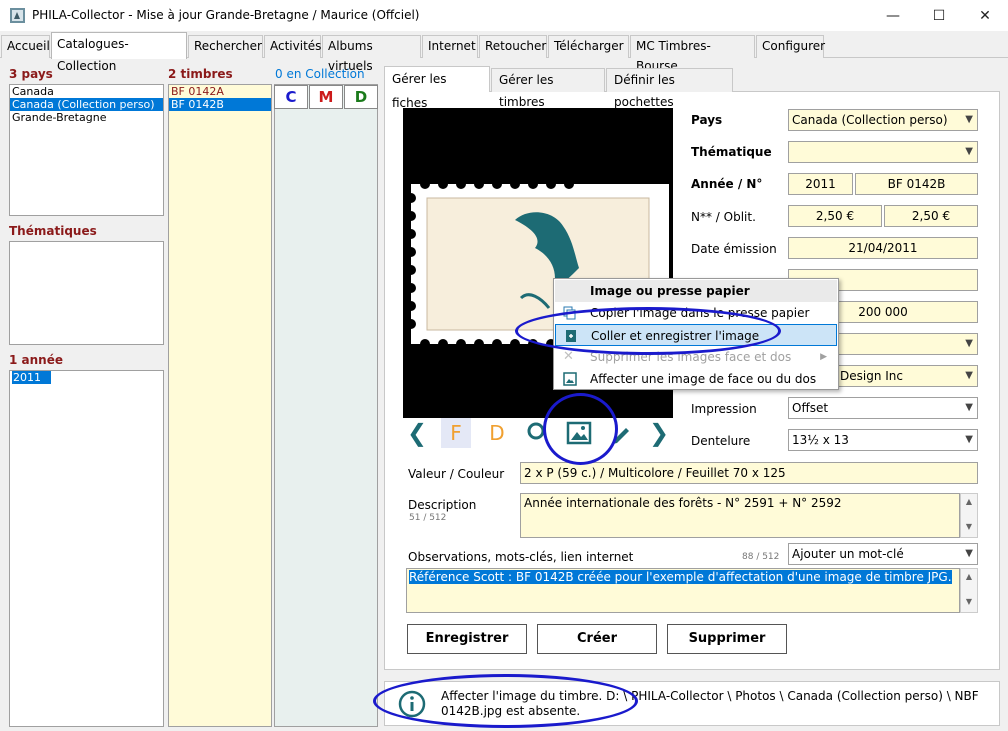 This screenshot has height=731, width=1008. I want to click on subtab-gerer-timbres: Gérer les timbres, so click(548, 88).